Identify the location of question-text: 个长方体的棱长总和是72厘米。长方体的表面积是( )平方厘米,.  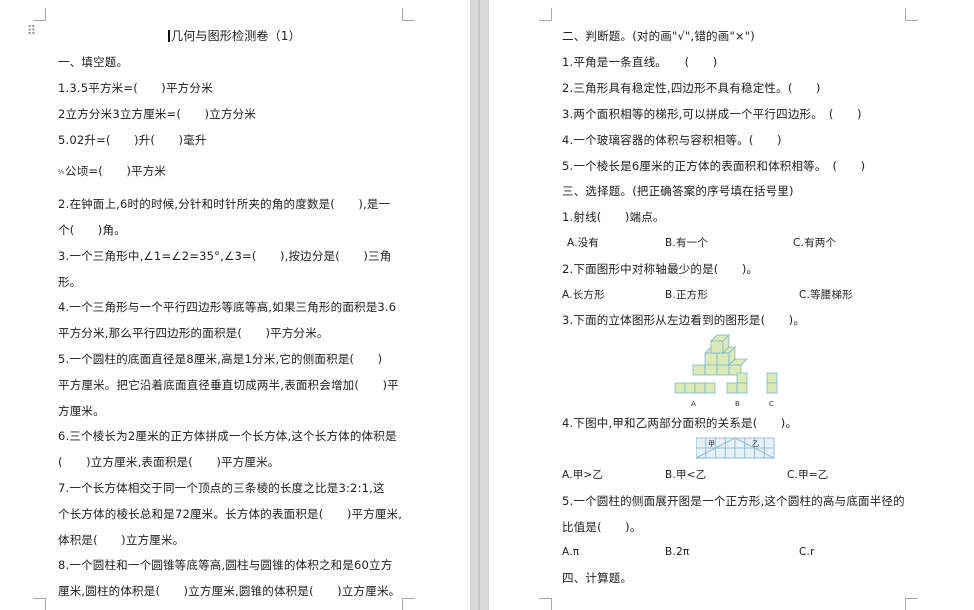
(230, 514).